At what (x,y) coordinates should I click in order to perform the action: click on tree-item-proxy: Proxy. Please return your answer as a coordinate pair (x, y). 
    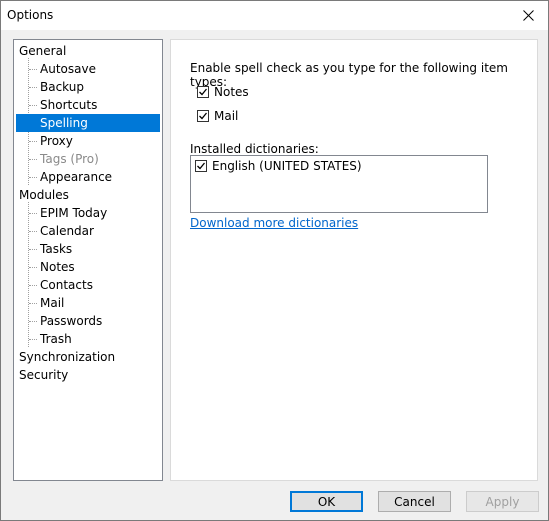
    Looking at the image, I should click on (56, 141).